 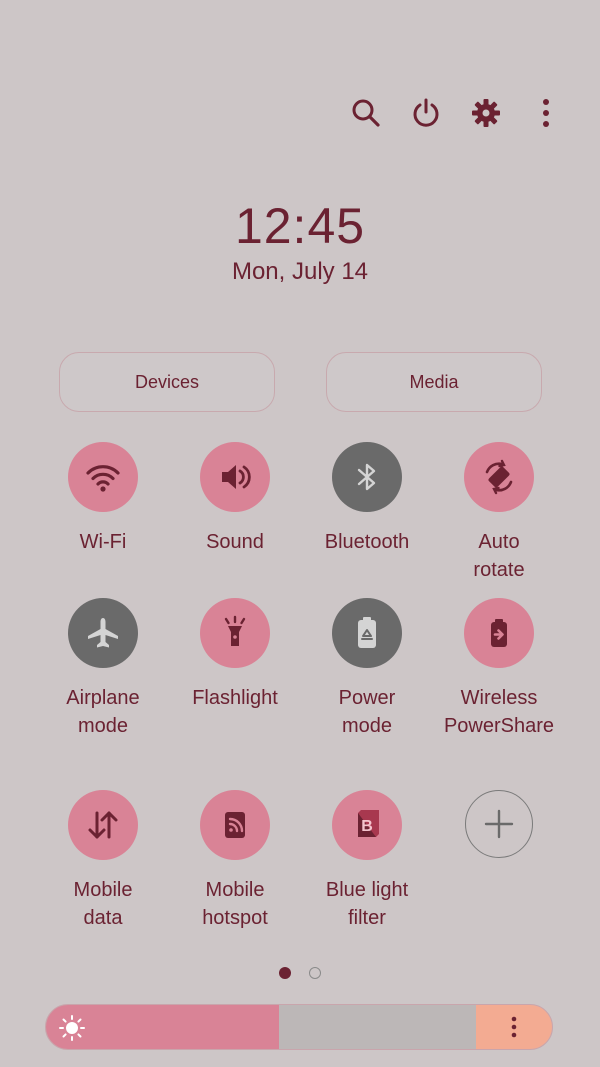 I want to click on tile-add, so click(x=499, y=824).